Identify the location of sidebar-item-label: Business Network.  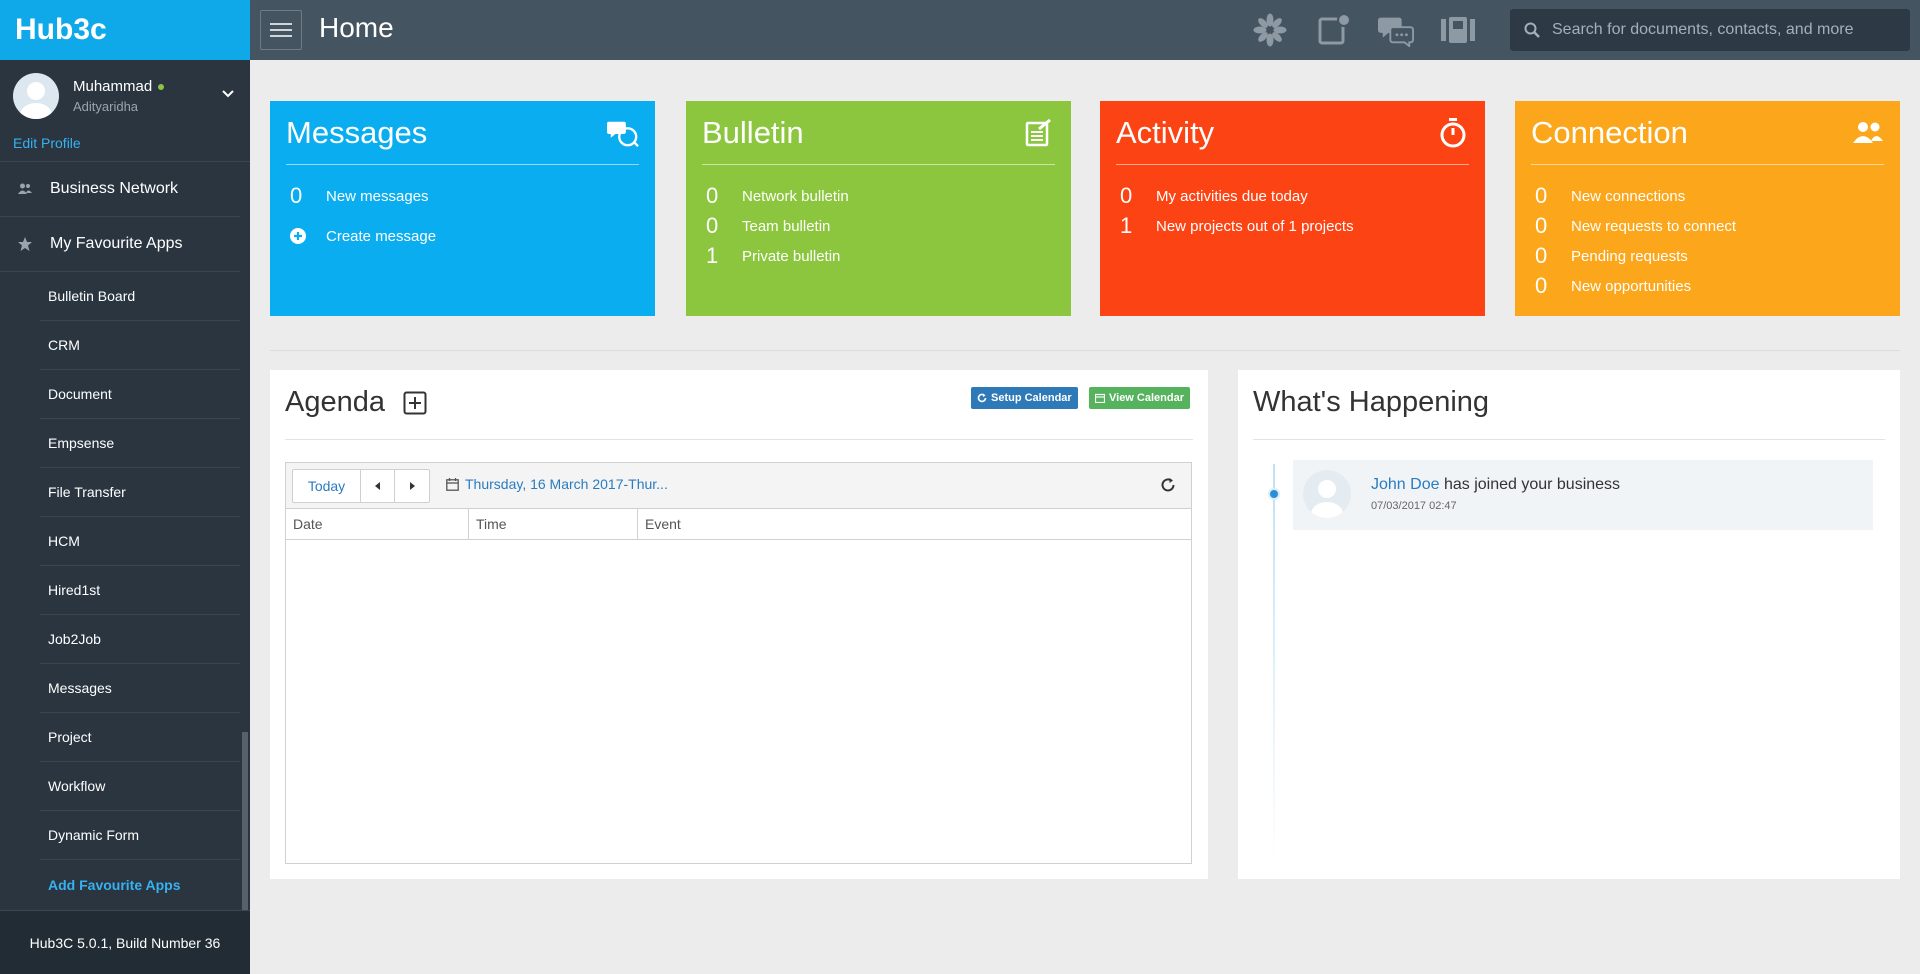
(114, 188).